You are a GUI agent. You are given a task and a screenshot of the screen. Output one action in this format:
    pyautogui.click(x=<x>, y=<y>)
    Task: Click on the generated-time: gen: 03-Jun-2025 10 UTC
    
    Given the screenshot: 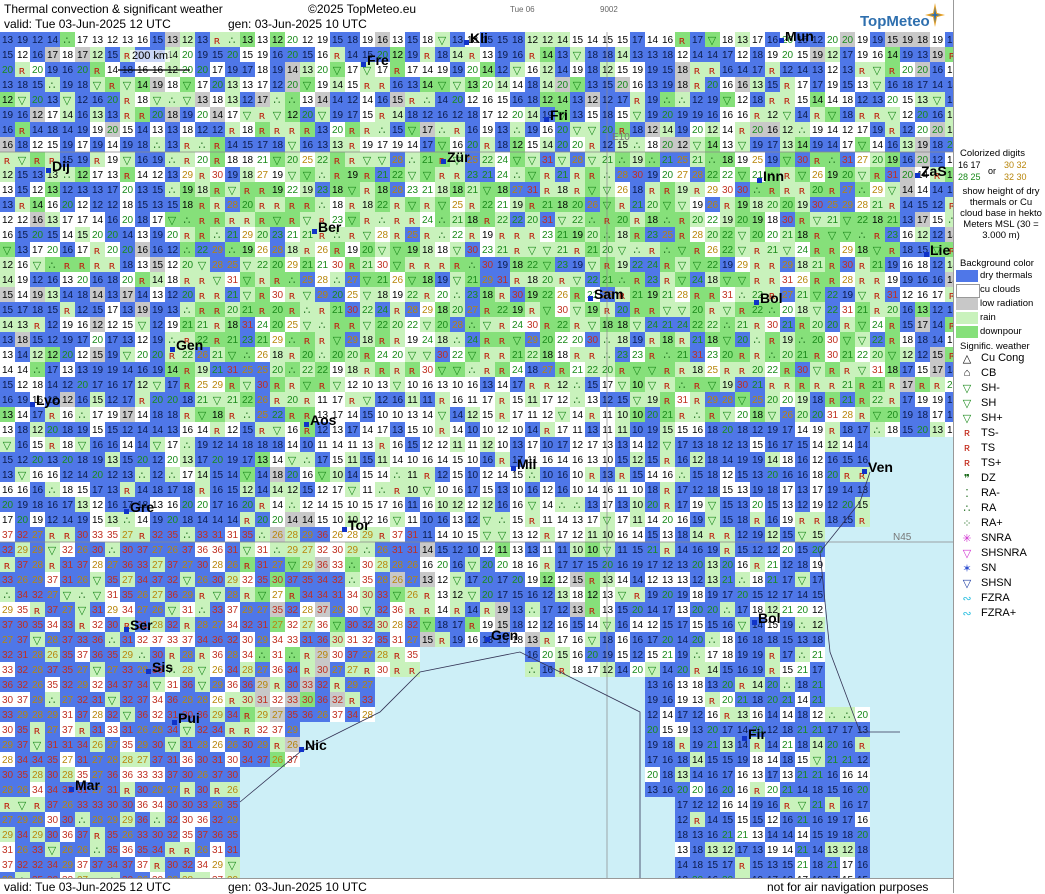 What is the action you would take?
    pyautogui.click(x=297, y=24)
    